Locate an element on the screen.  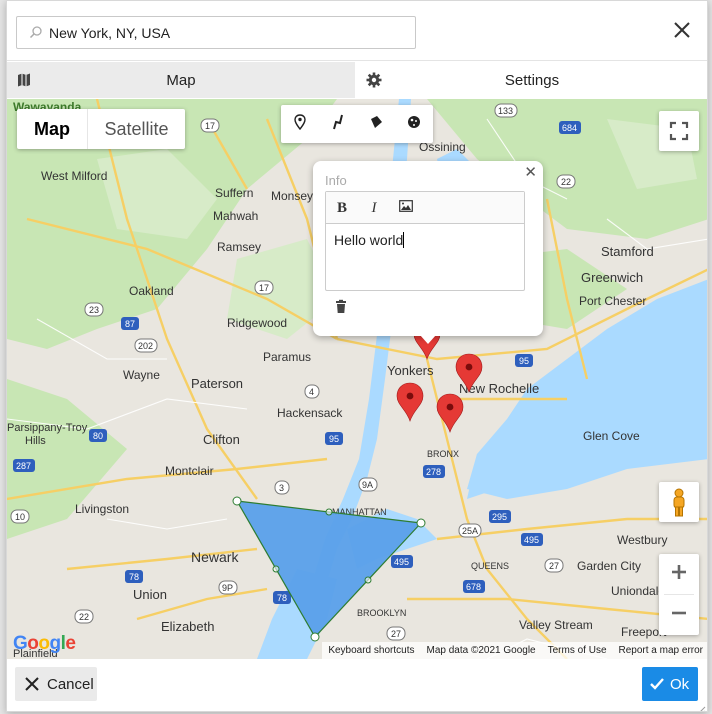
svg-text: Parsippany-Troy is located at coordinates (47, 428).